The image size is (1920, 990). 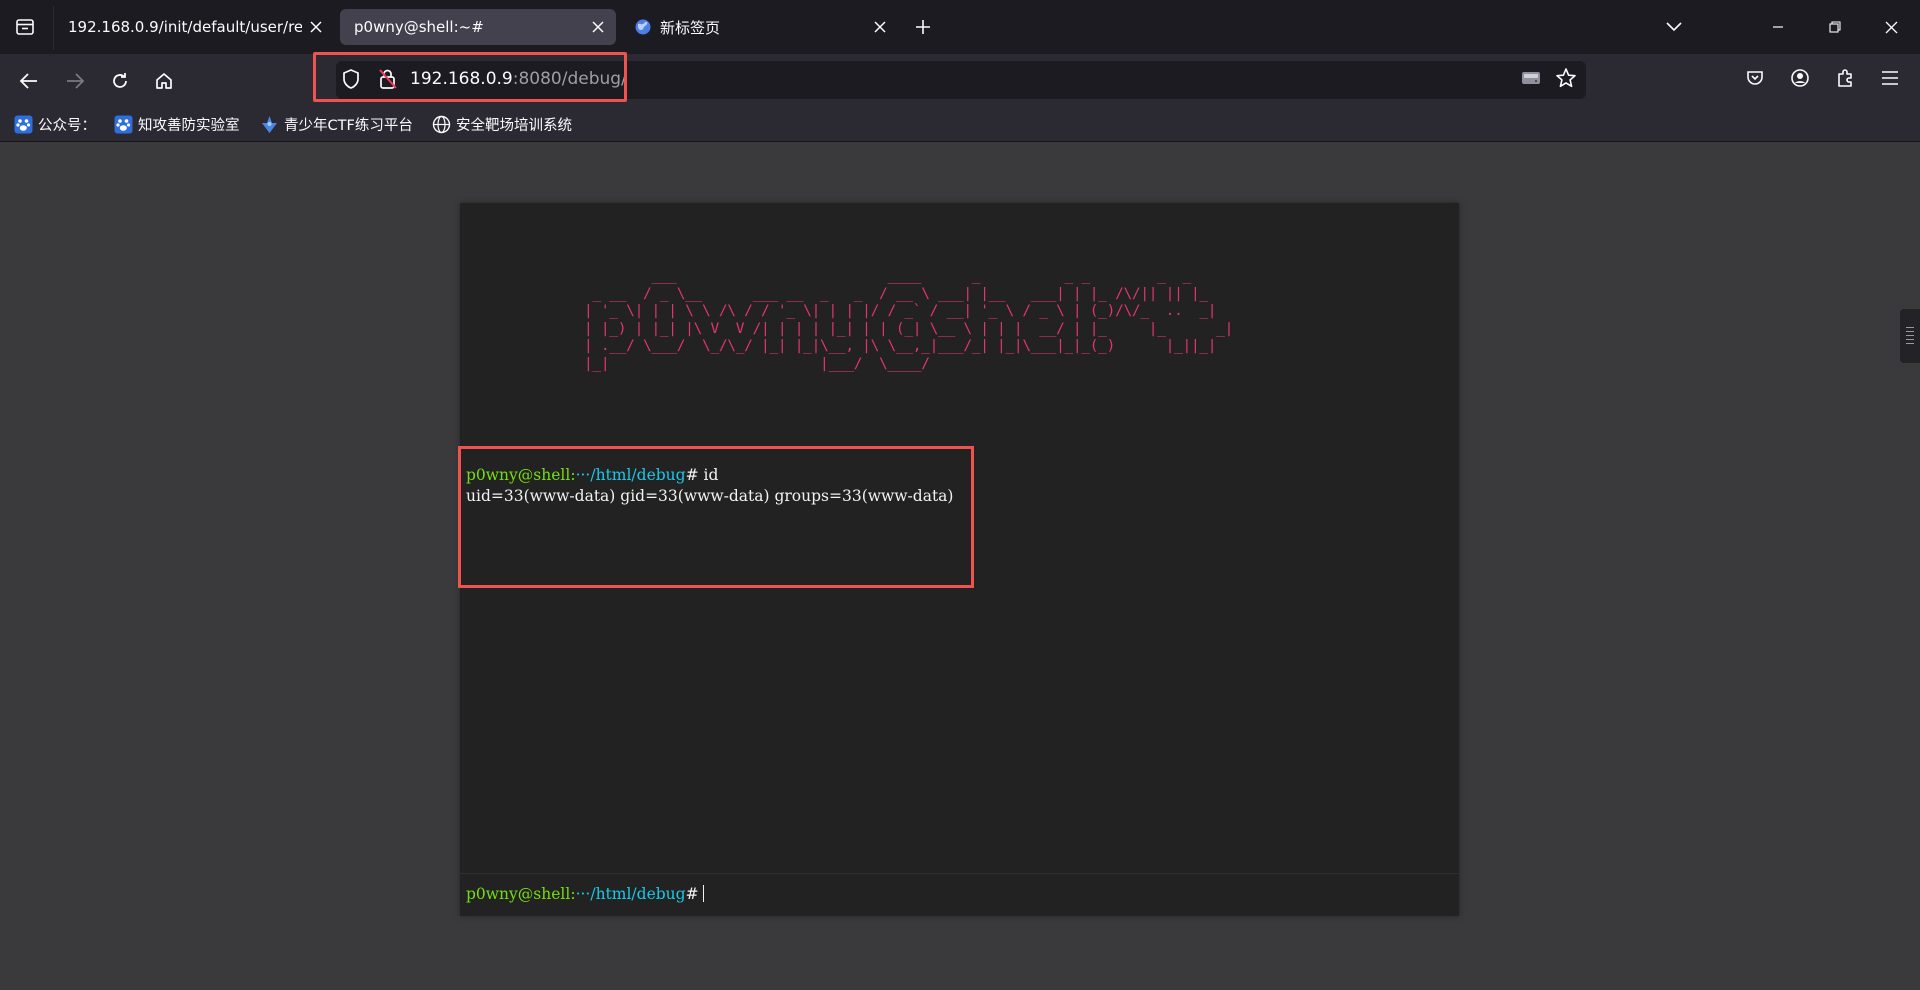 What do you see at coordinates (690, 27) in the screenshot?
I see `tab-title: 新标签页` at bounding box center [690, 27].